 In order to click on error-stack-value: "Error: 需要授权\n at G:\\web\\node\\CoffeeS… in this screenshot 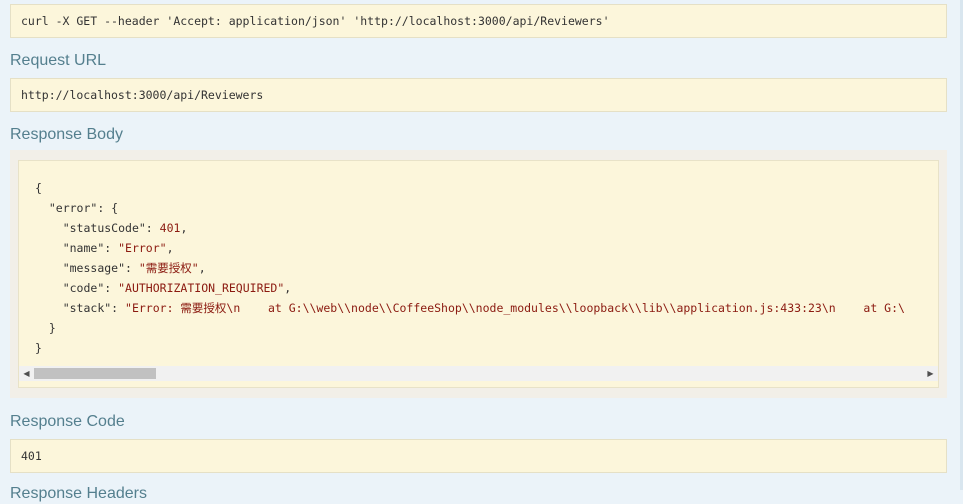, I will do `click(515, 308)`.